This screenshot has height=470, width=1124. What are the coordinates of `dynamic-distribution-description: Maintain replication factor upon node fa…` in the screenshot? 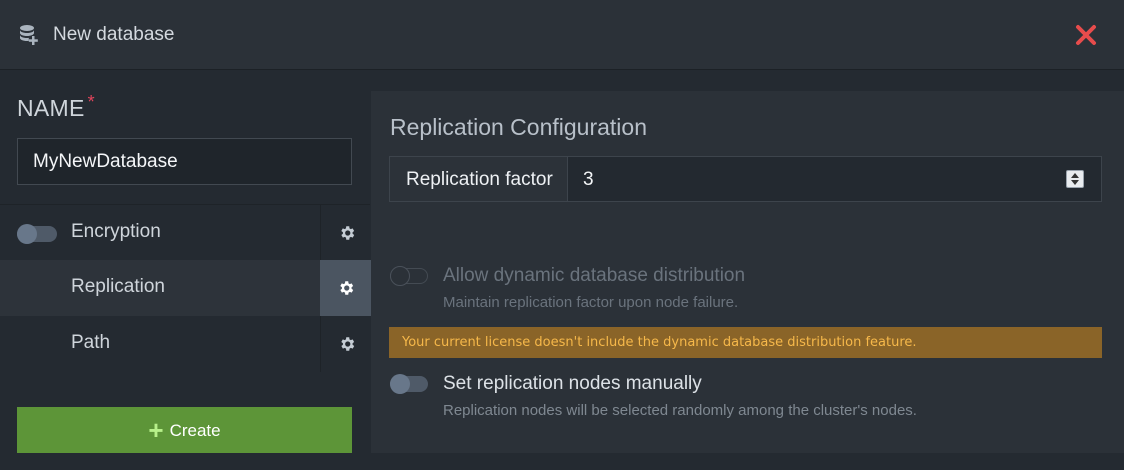 It's located at (591, 302).